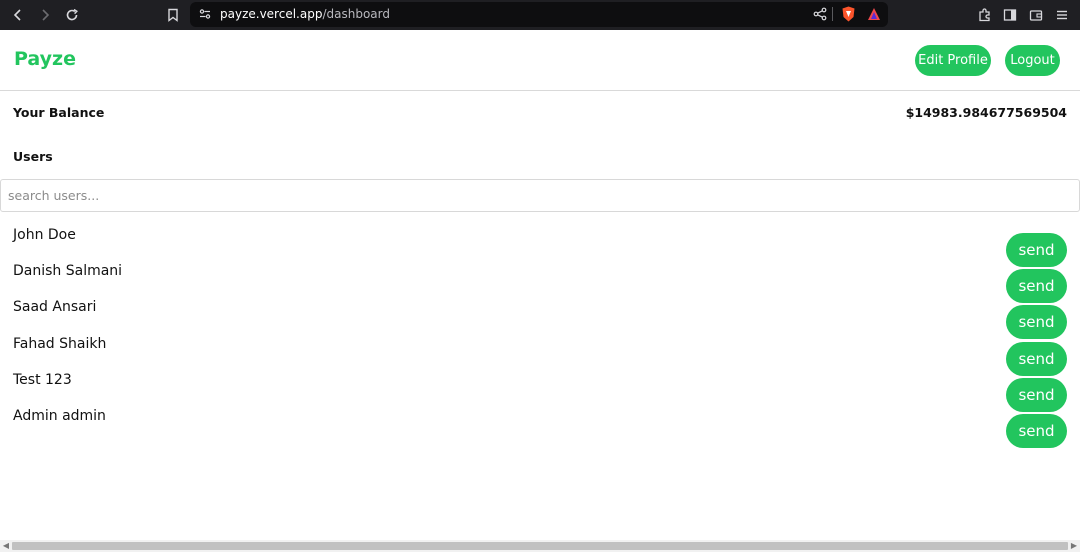 This screenshot has width=1080, height=552. What do you see at coordinates (6, 546) in the screenshot?
I see `scroll-left-icon: ◀` at bounding box center [6, 546].